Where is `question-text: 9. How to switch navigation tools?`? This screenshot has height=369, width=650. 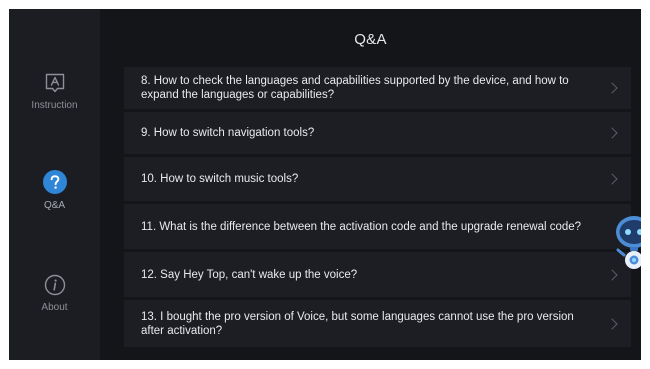 question-text: 9. How to switch navigation tools? is located at coordinates (228, 133).